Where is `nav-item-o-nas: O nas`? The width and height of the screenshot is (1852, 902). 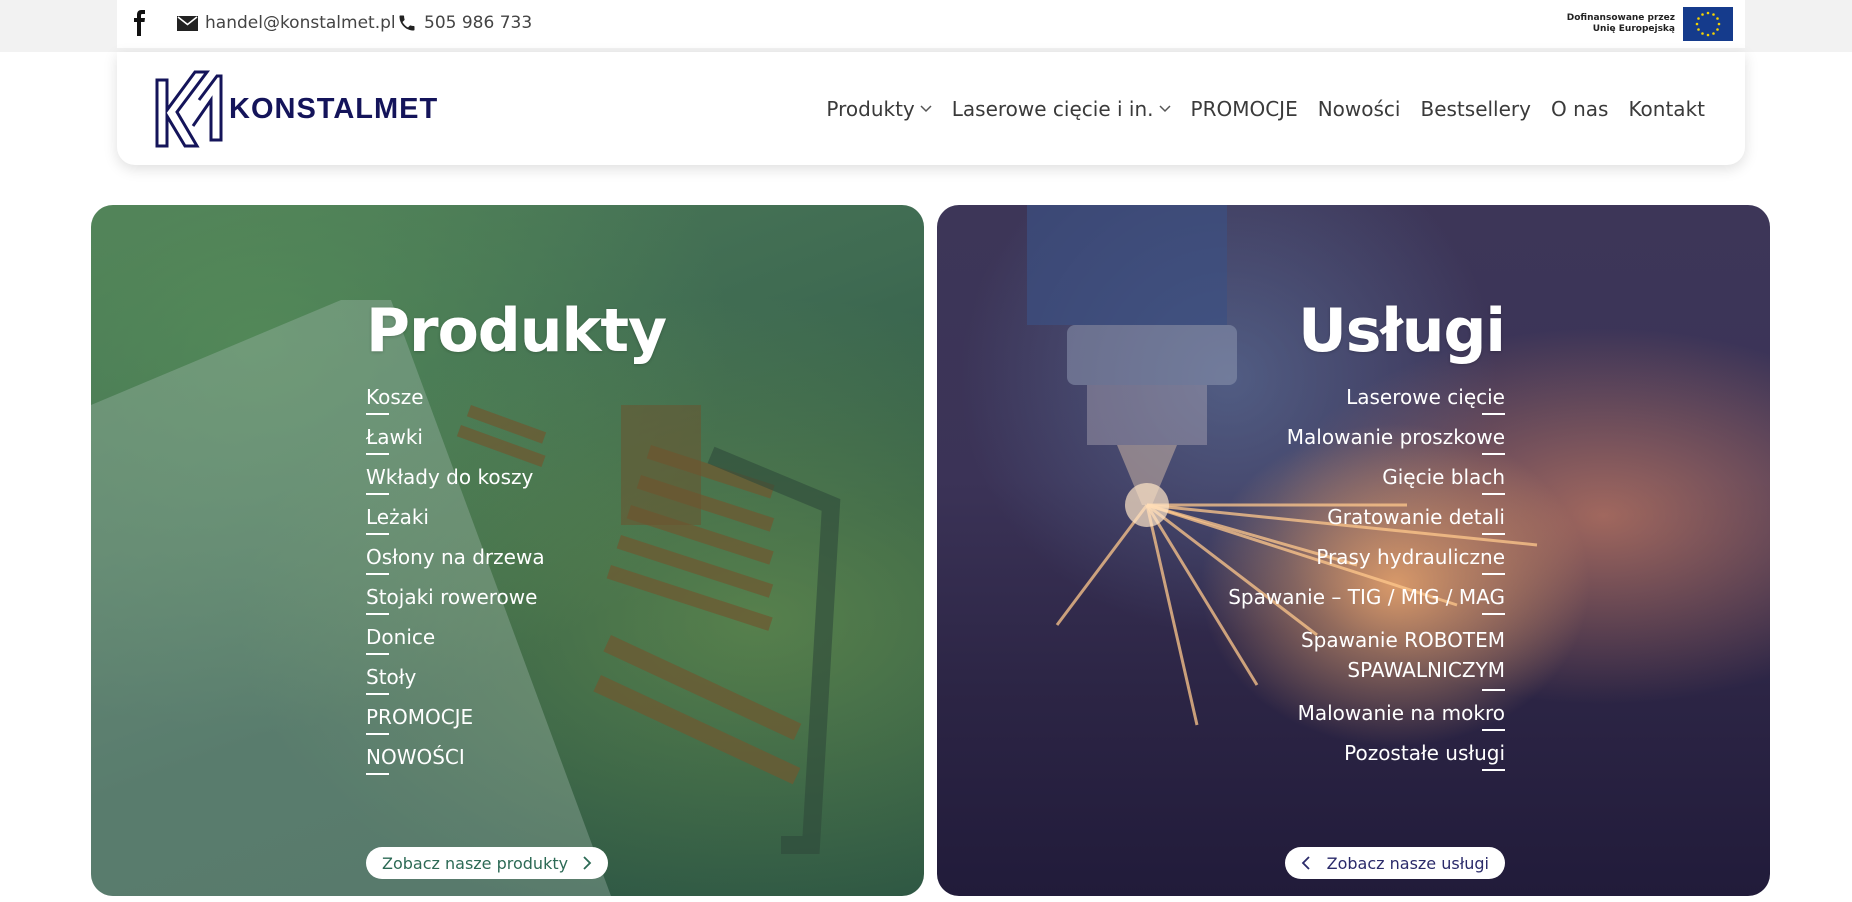 nav-item-o-nas: O nas is located at coordinates (1579, 109).